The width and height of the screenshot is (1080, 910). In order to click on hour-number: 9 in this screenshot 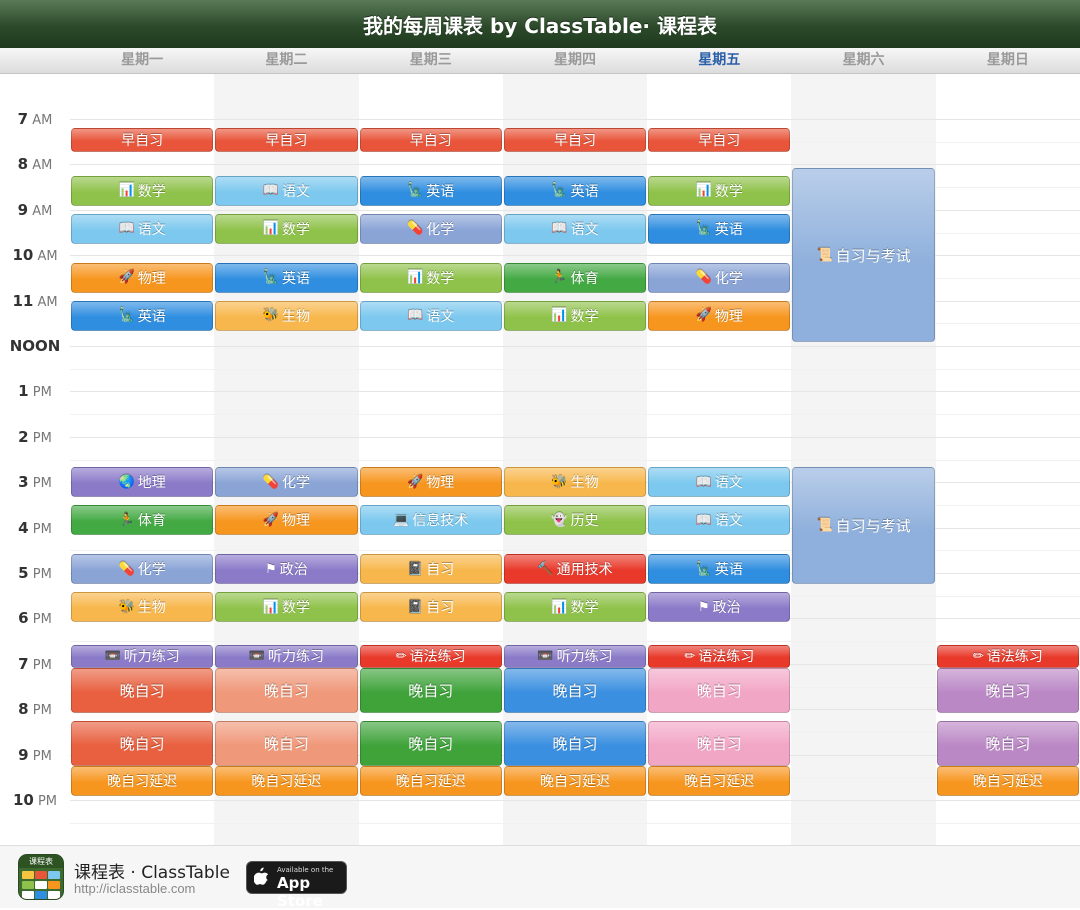, I will do `click(23, 755)`.